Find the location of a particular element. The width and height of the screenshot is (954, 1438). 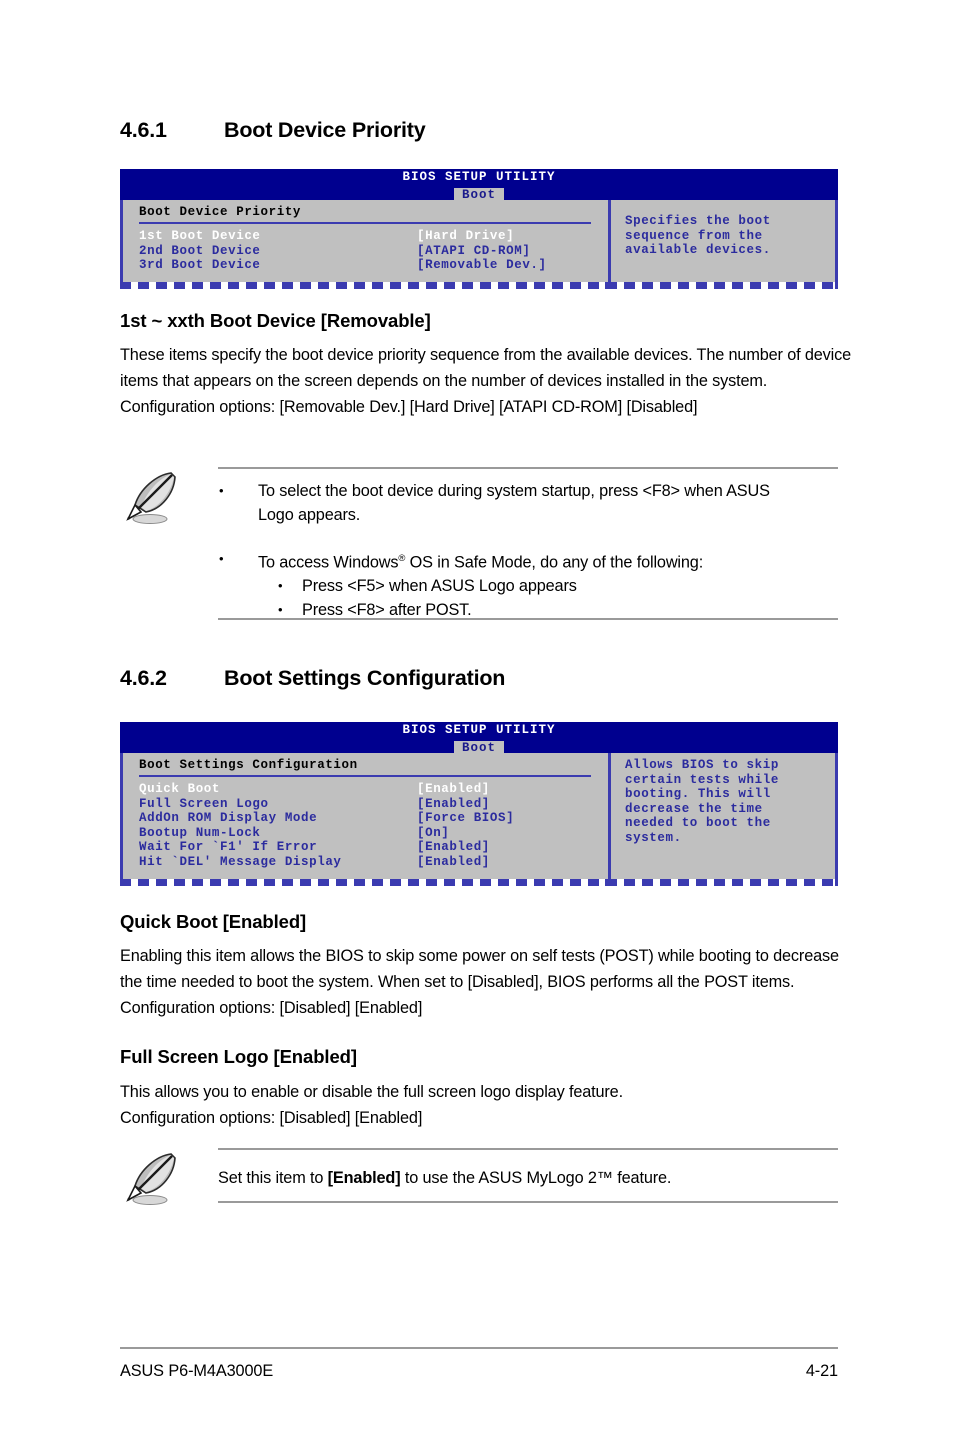

bios-setting-label: Quick Boot is located at coordinates (180, 789).